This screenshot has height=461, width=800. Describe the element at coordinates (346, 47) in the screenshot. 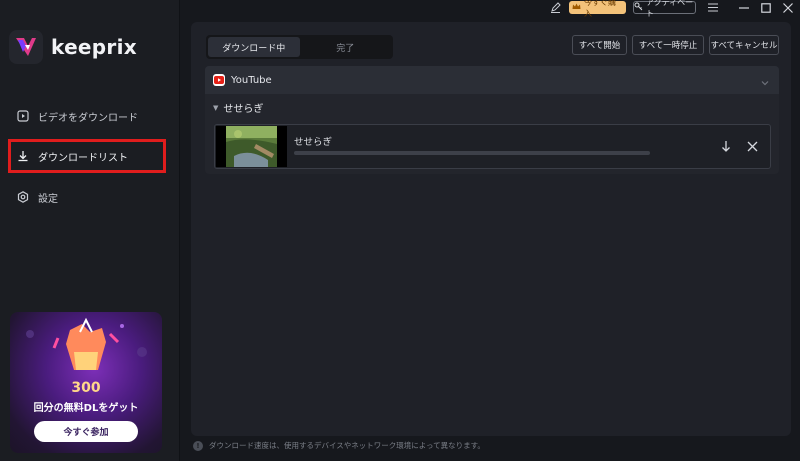

I see `tab-completed: 完了` at that location.